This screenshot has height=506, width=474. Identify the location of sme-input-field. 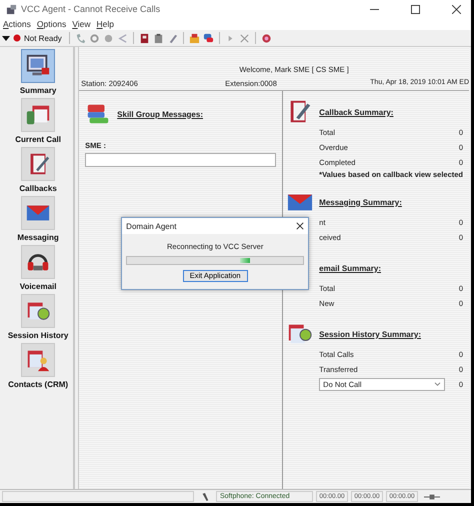
(180, 160).